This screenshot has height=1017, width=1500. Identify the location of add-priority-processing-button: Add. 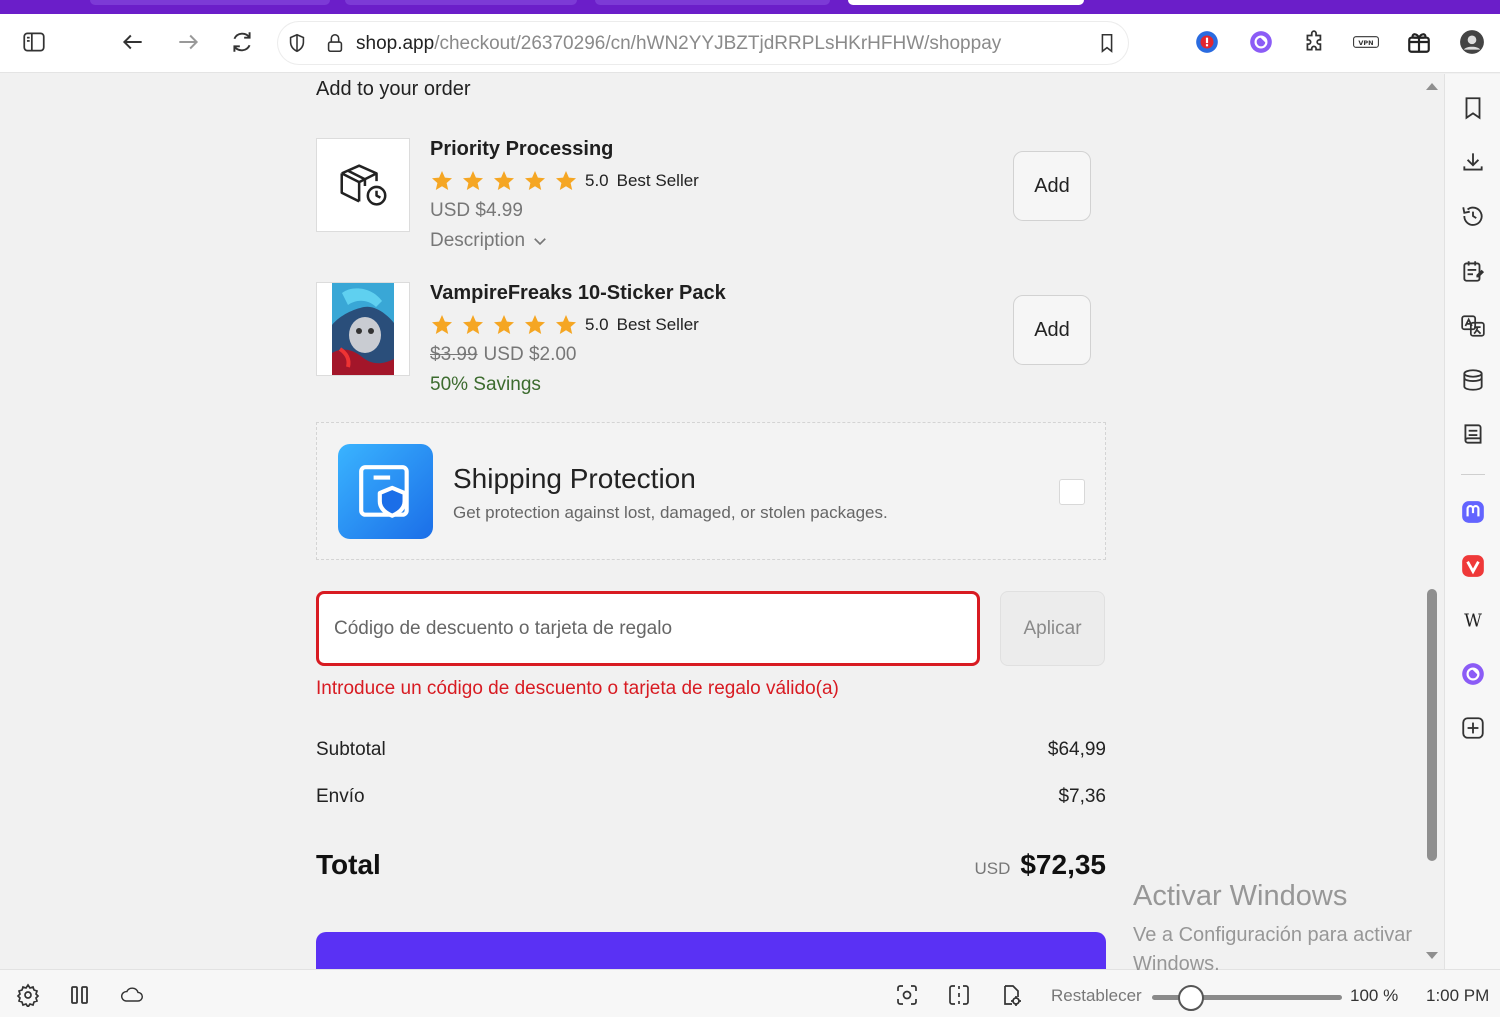
(1052, 186).